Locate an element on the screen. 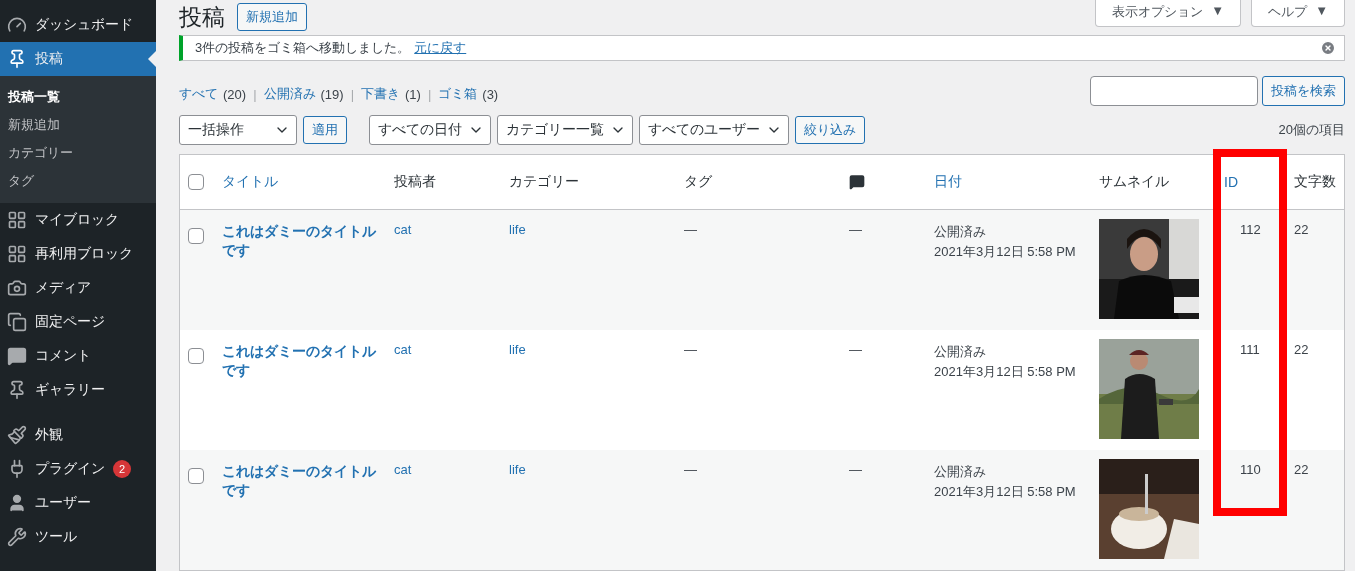 The width and height of the screenshot is (1355, 571). menu-item: コメント is located at coordinates (78, 356).